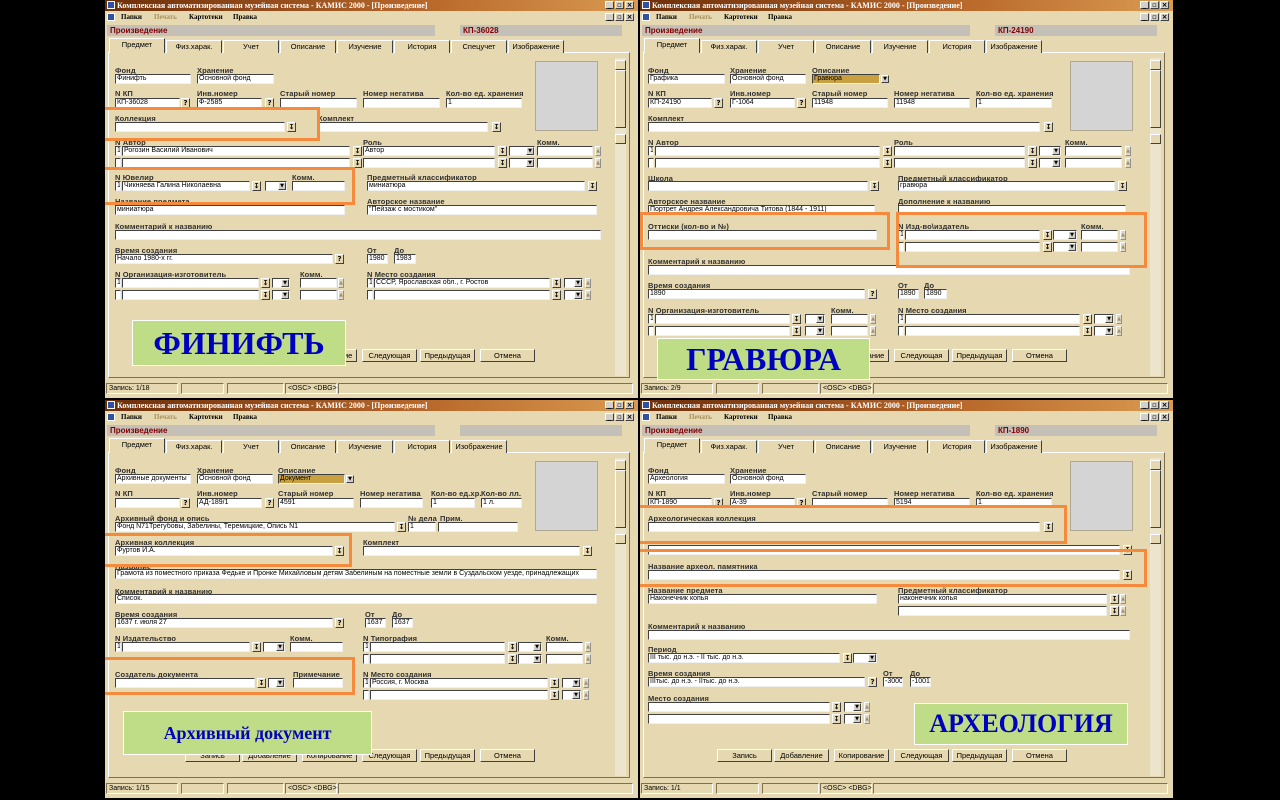  I want to click on role1-input, so click(959, 151).